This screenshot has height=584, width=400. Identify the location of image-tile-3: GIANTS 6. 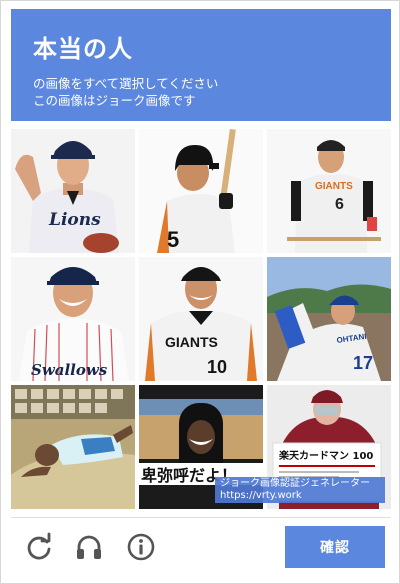
(329, 191).